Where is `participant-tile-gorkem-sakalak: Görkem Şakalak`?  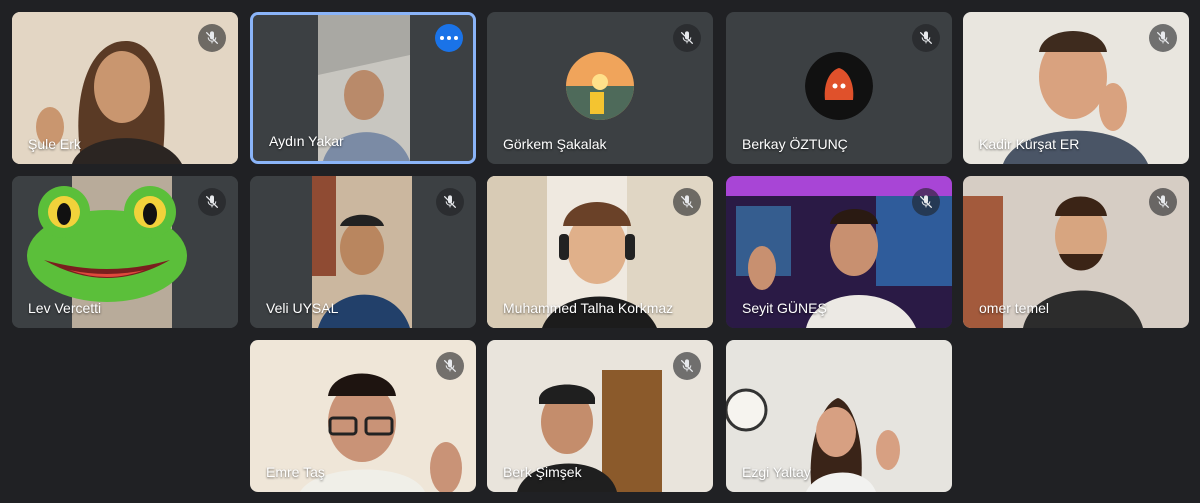 participant-tile-gorkem-sakalak: Görkem Şakalak is located at coordinates (600, 88).